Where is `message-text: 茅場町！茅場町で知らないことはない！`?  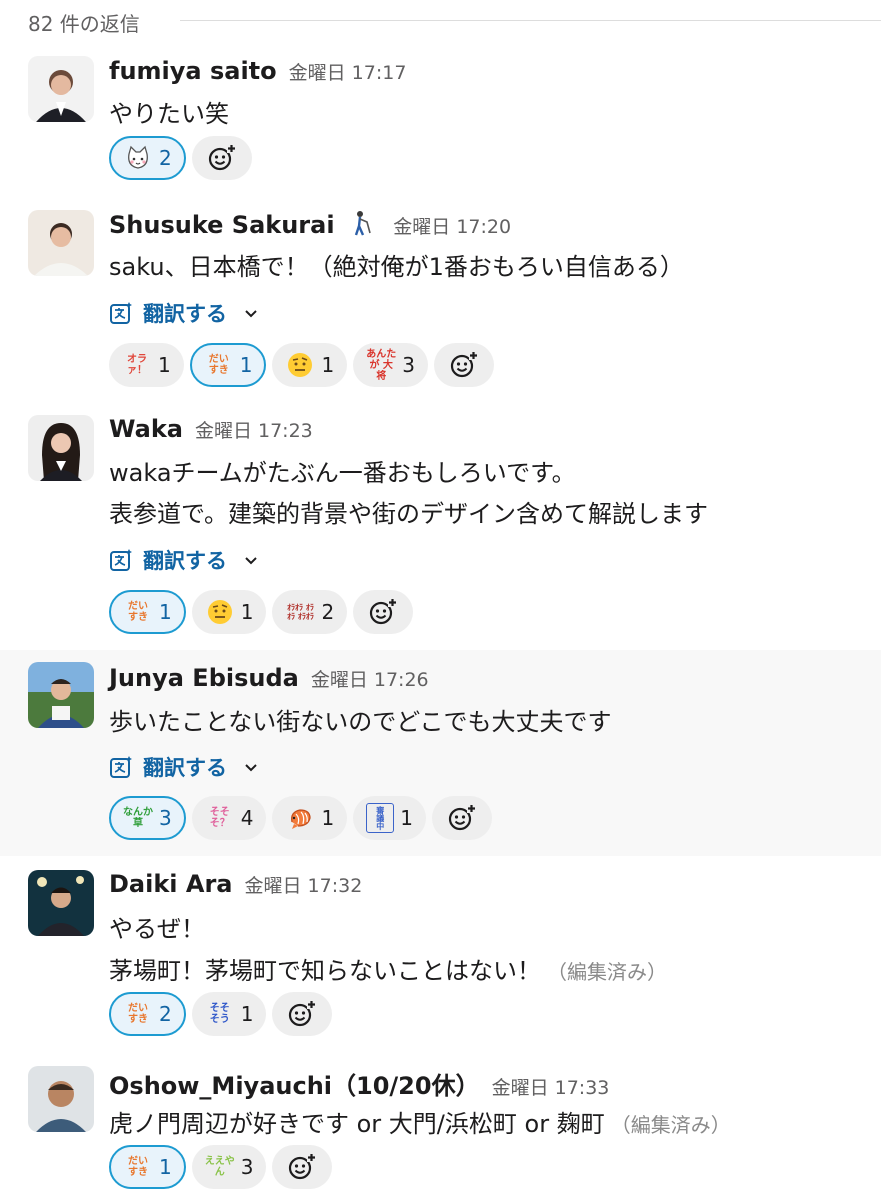
message-text: 茅場町！茅場町で知らないことはない！ is located at coordinates (325, 971).